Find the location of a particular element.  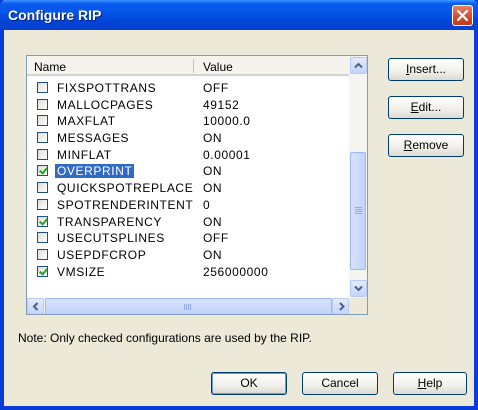

list-item: VMSIZE 256000000 is located at coordinates (188, 272).